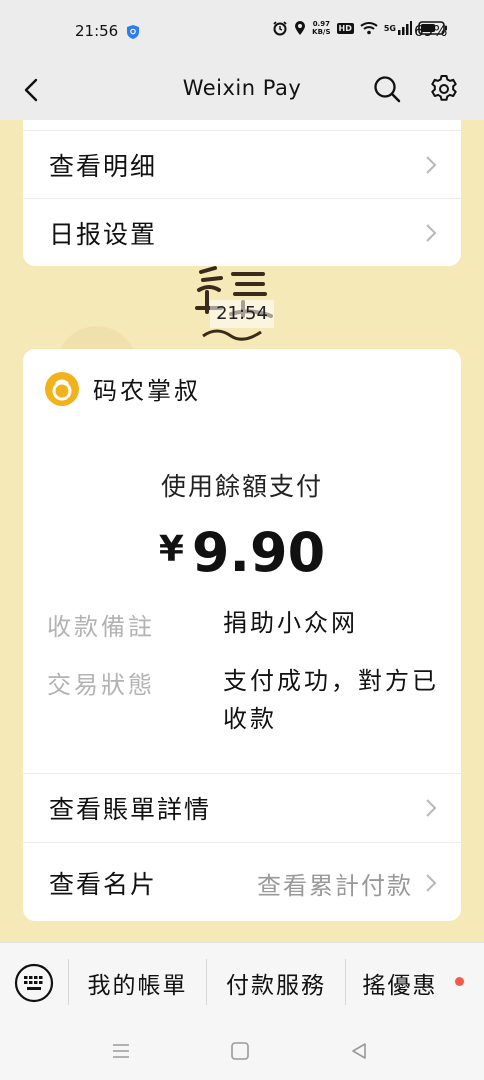  Describe the element at coordinates (331, 700) in the screenshot. I see `transaction-status-value: 支付成功，對方已收款` at that location.